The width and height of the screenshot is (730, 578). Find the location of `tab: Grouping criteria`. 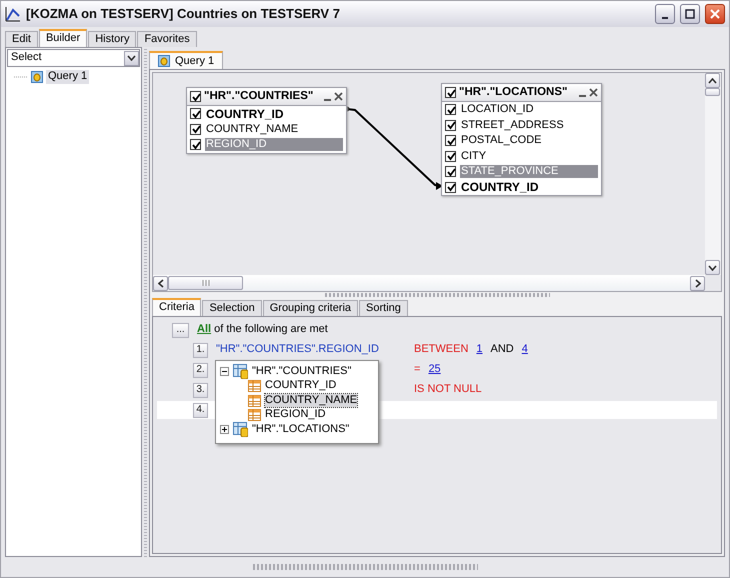

tab: Grouping criteria is located at coordinates (310, 308).